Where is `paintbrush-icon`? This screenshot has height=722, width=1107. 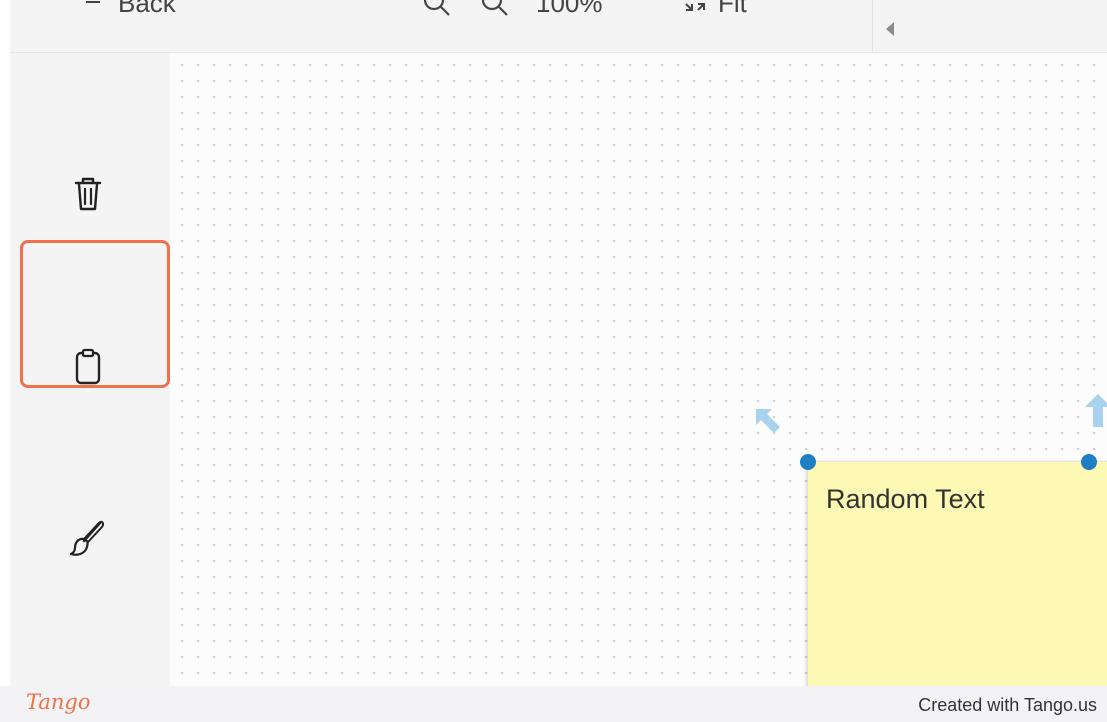 paintbrush-icon is located at coordinates (88, 541).